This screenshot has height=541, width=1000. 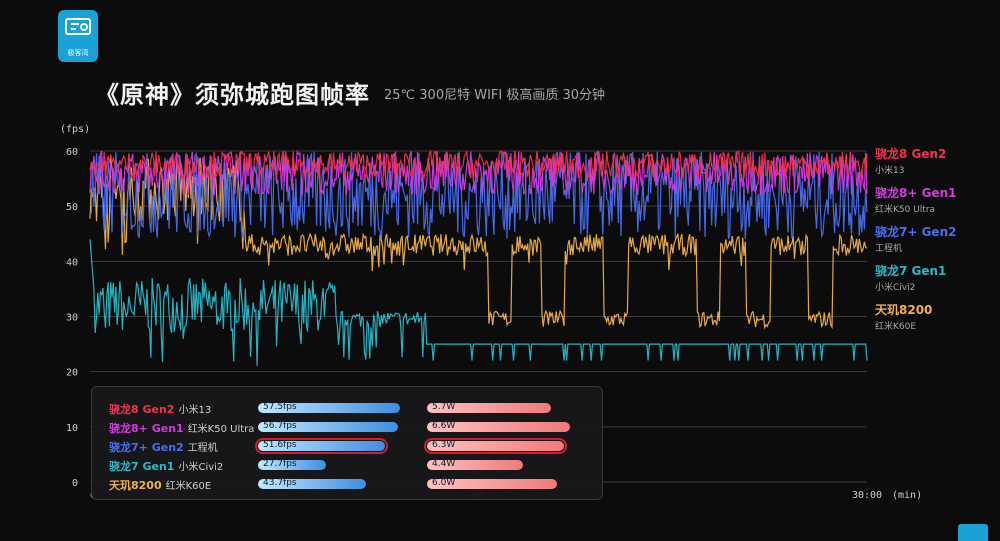 I want to click on legend-series-name: 骁龙7 Gen1, so click(x=910, y=270).